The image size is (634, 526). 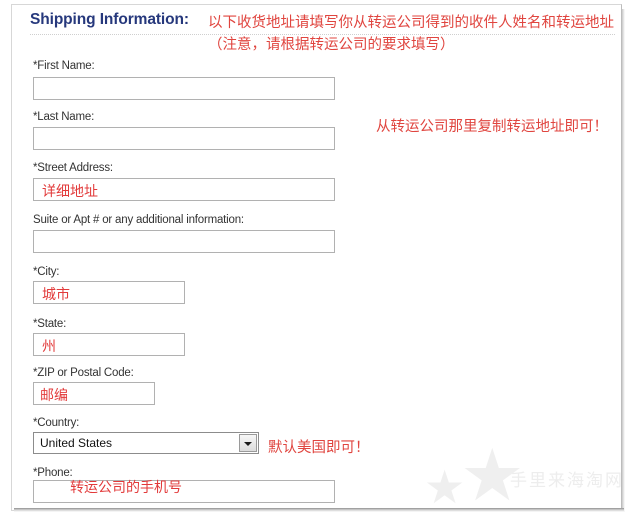 I want to click on country-selected-value: United States, so click(x=76, y=443).